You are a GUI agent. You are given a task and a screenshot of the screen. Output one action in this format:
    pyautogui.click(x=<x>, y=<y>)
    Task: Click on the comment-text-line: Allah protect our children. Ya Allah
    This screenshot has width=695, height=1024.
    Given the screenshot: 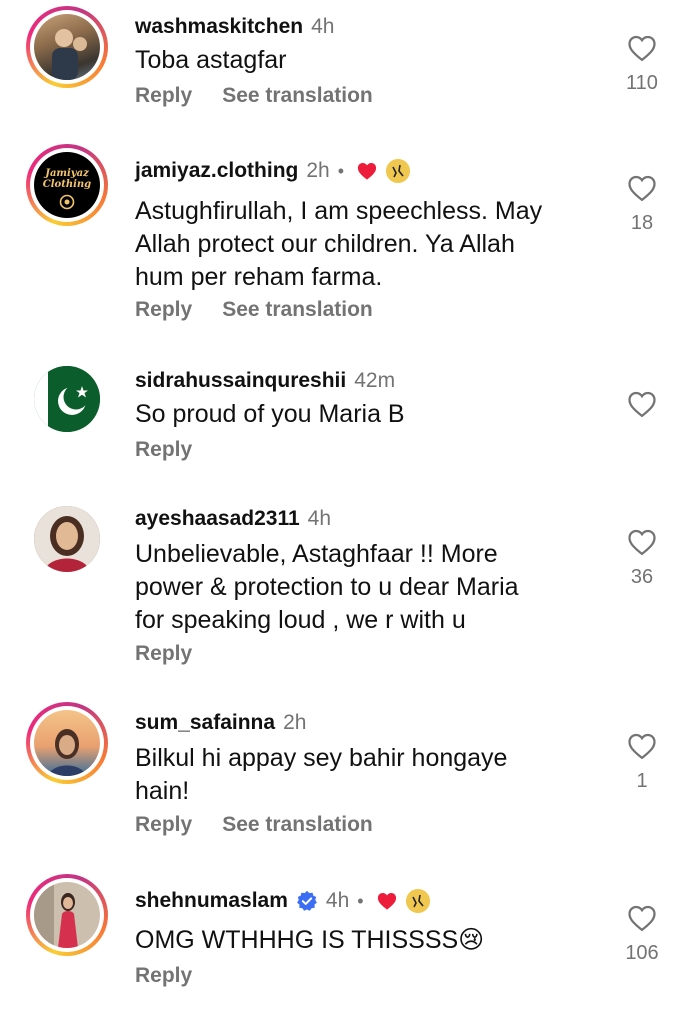 What is the action you would take?
    pyautogui.click(x=325, y=244)
    